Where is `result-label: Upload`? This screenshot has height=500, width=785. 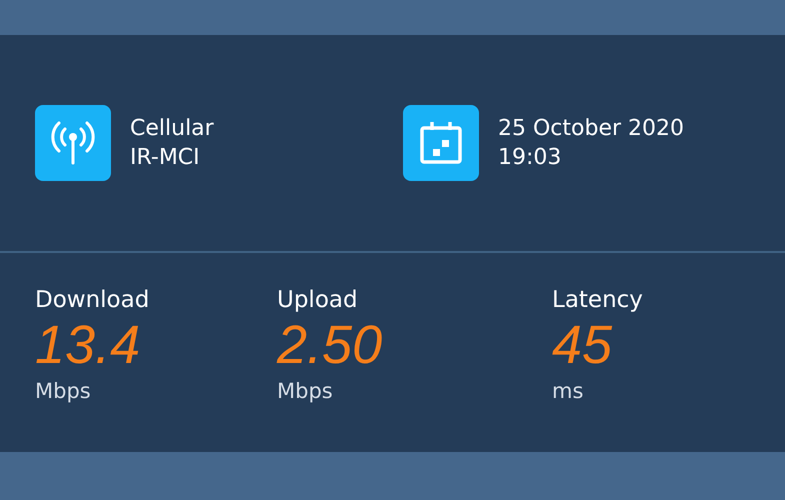
result-label: Upload is located at coordinates (317, 300).